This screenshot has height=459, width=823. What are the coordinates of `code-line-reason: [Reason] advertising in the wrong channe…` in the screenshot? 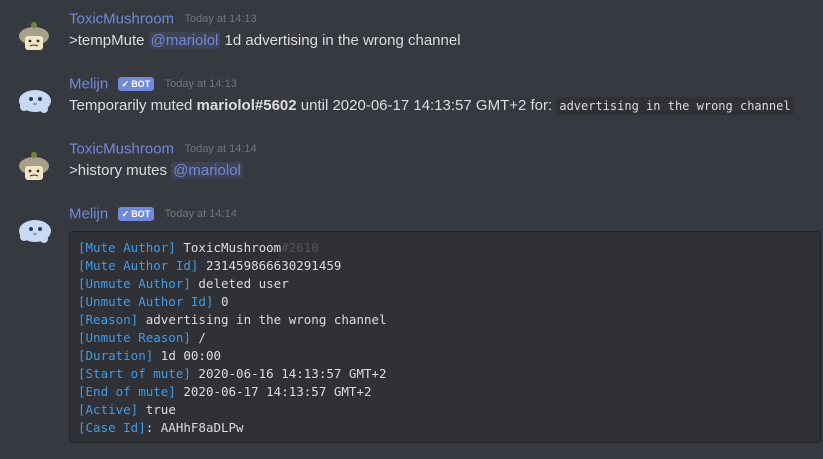 It's located at (445, 320).